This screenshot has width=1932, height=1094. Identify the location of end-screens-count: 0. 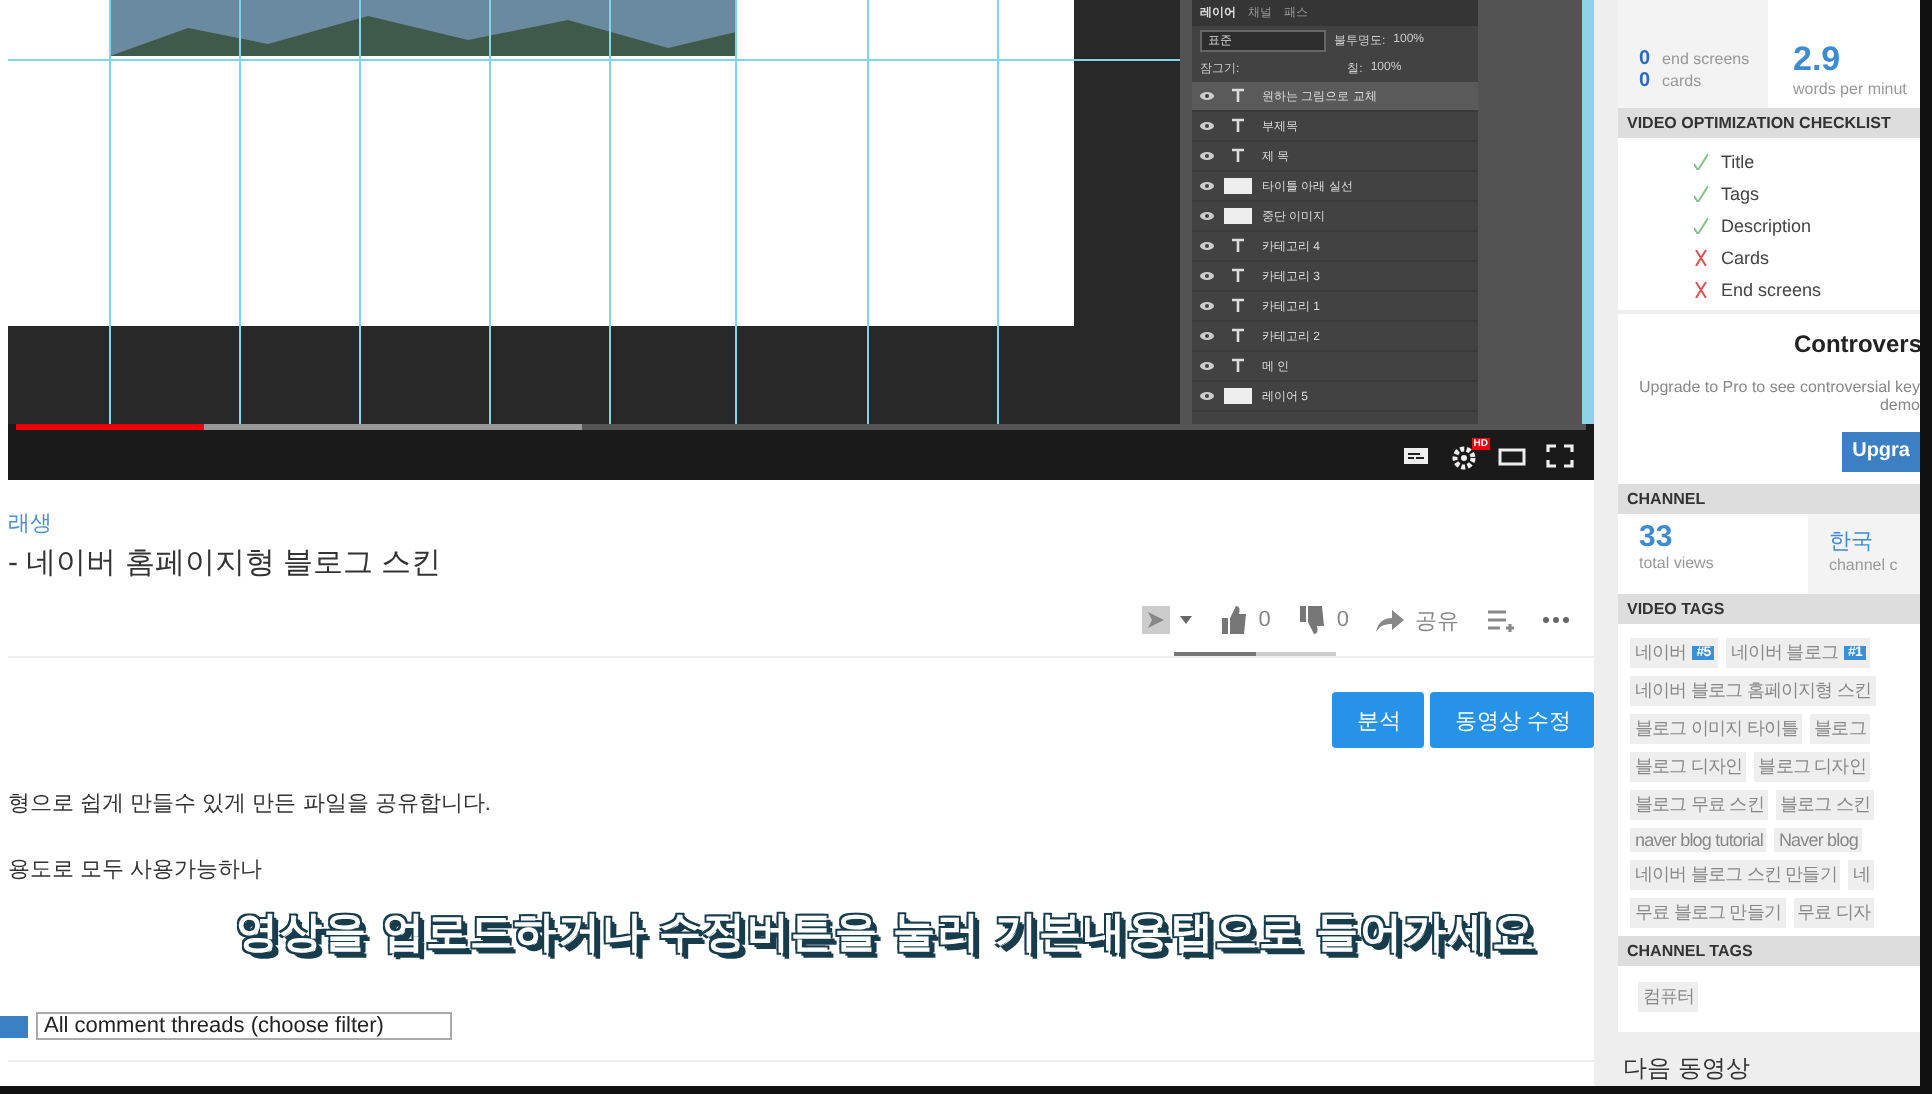
(1644, 59).